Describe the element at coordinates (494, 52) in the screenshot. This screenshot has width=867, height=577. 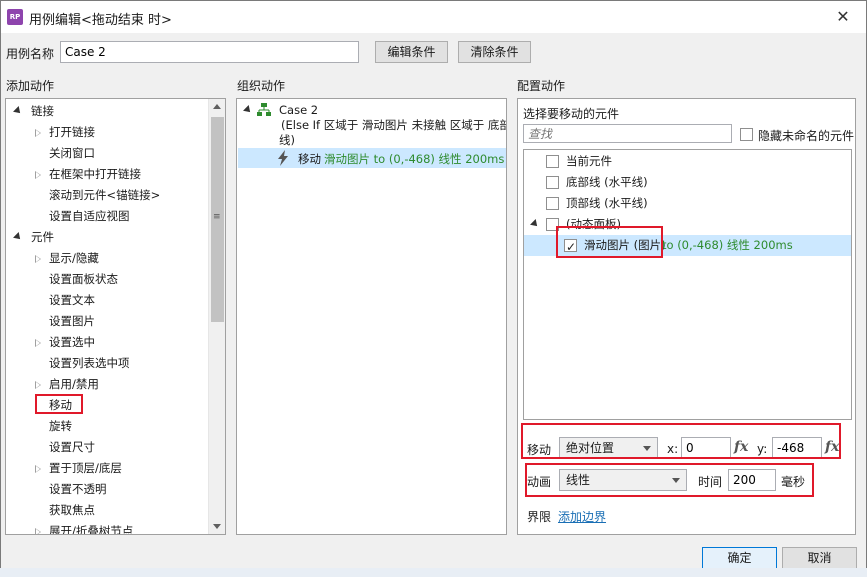
I see `clear-condition-button: 清除条件` at that location.